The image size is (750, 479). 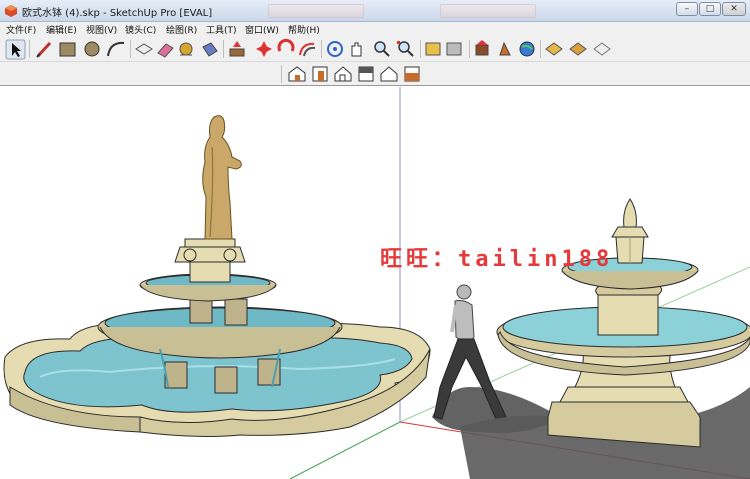 I want to click on close-button: ✕, so click(x=734, y=9).